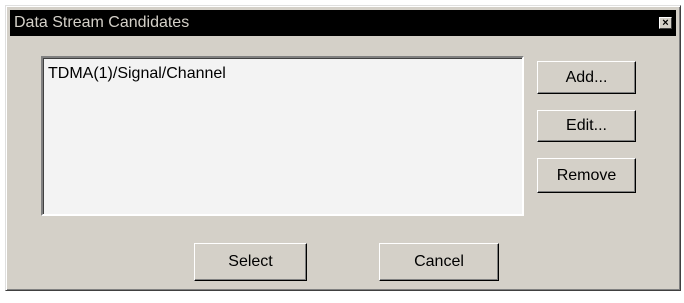 The width and height of the screenshot is (684, 303). I want to click on select-button-label: Select, so click(250, 261).